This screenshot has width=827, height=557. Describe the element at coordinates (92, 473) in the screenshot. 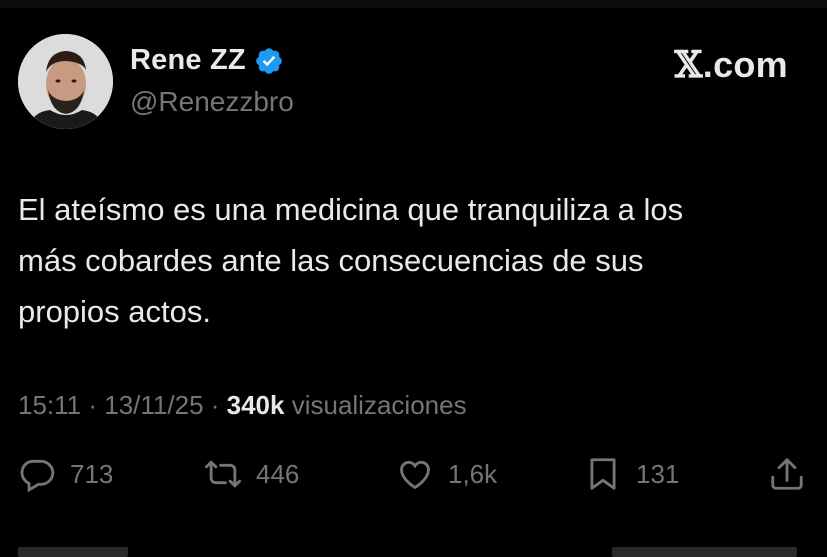

I see `reply-count: 713` at that location.